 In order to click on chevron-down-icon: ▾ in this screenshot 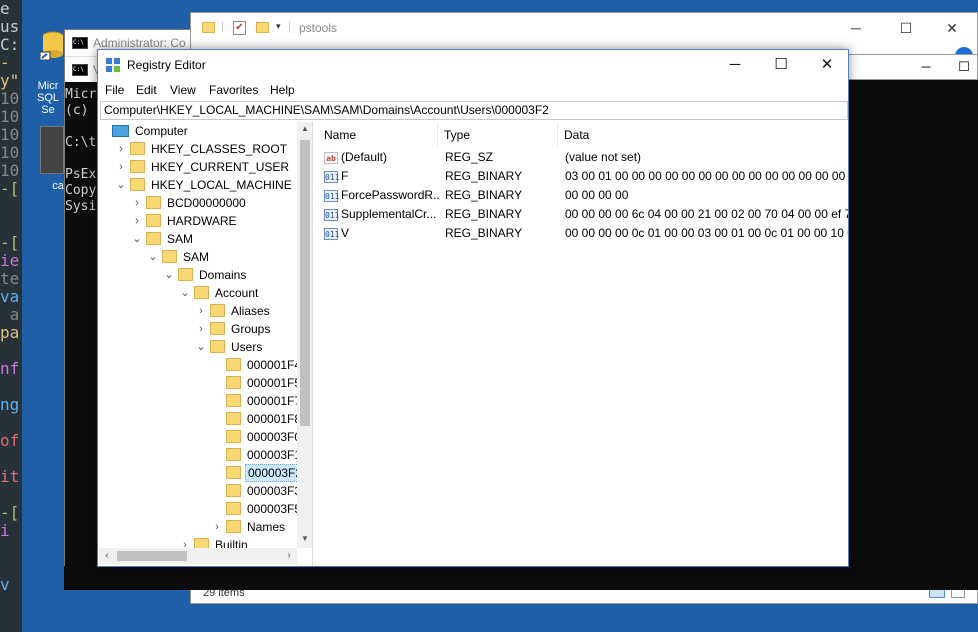, I will do `click(278, 26)`.